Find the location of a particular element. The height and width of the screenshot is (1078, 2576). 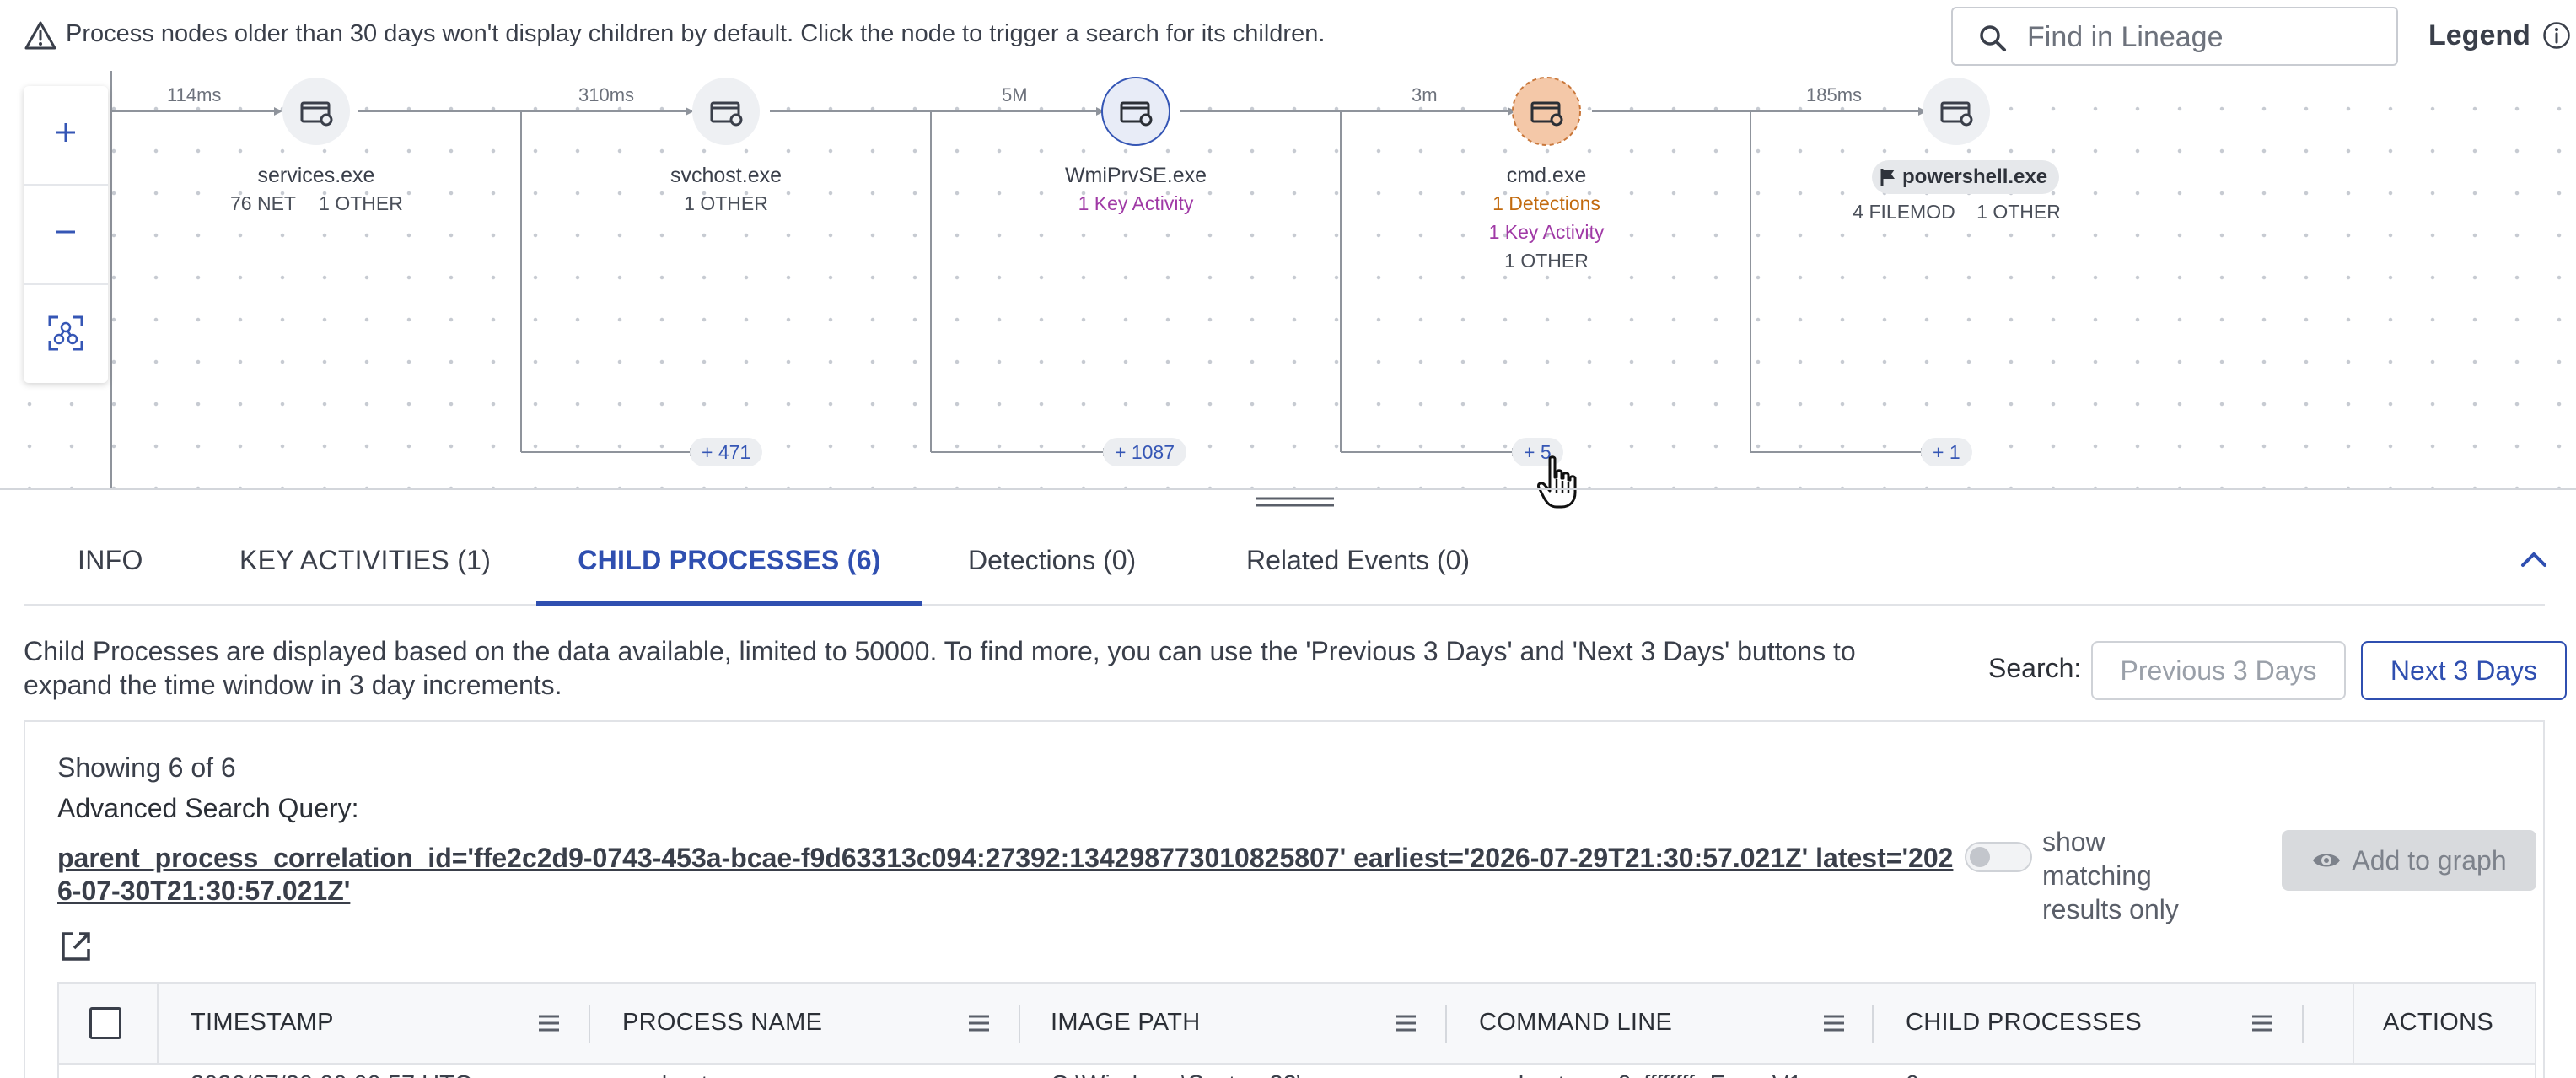

column-header-process-name: PROCESS NAME is located at coordinates (722, 1023).